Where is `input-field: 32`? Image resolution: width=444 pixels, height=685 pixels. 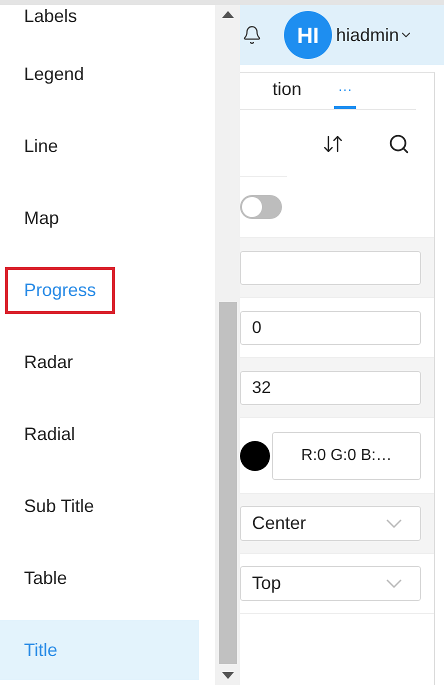 input-field: 32 is located at coordinates (330, 387).